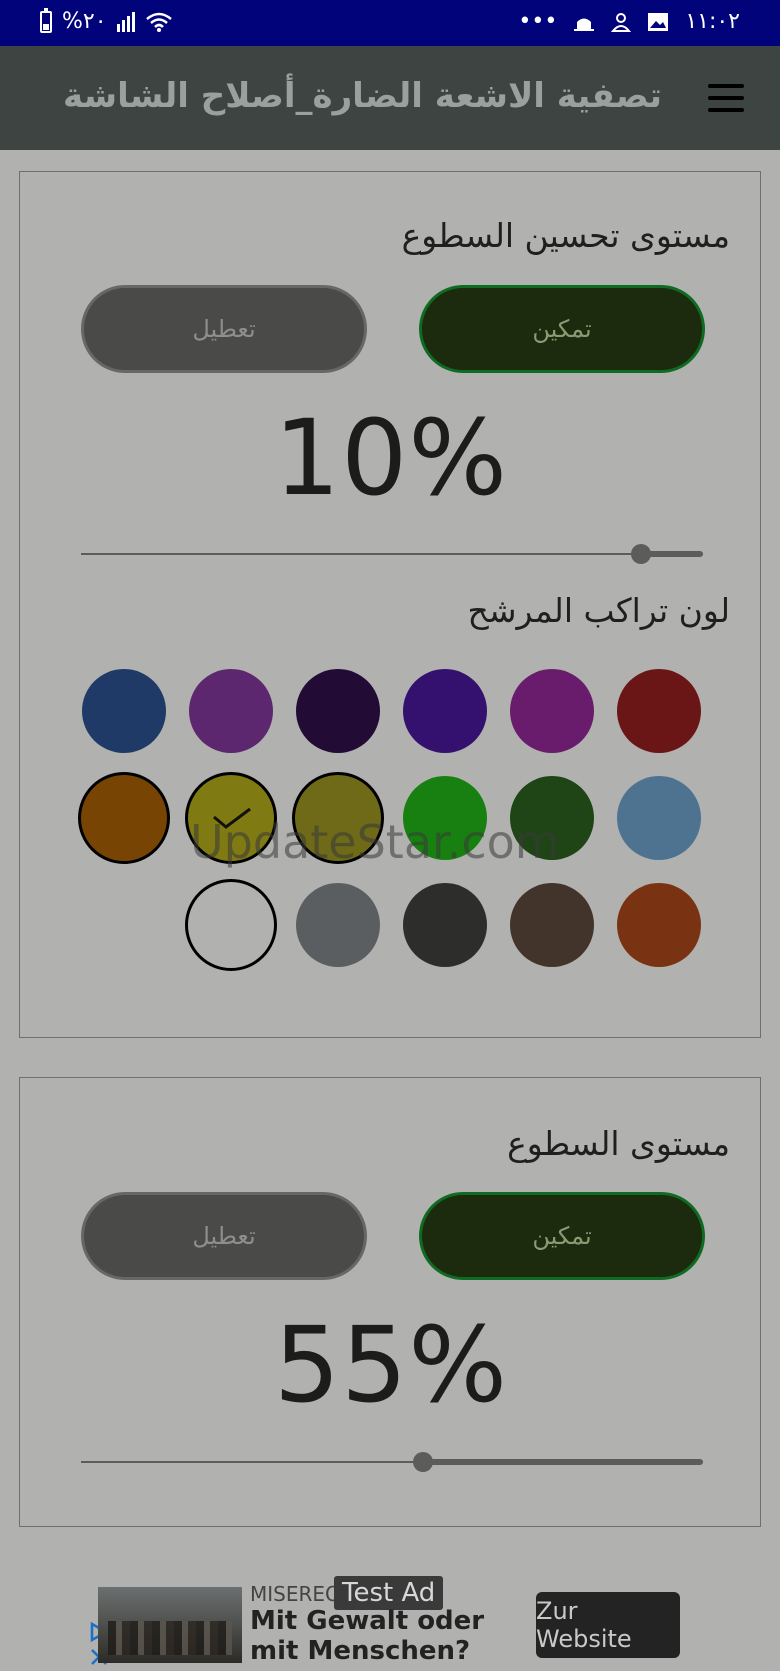  What do you see at coordinates (391, 458) in the screenshot?
I see `blue-light-percent: 10%` at bounding box center [391, 458].